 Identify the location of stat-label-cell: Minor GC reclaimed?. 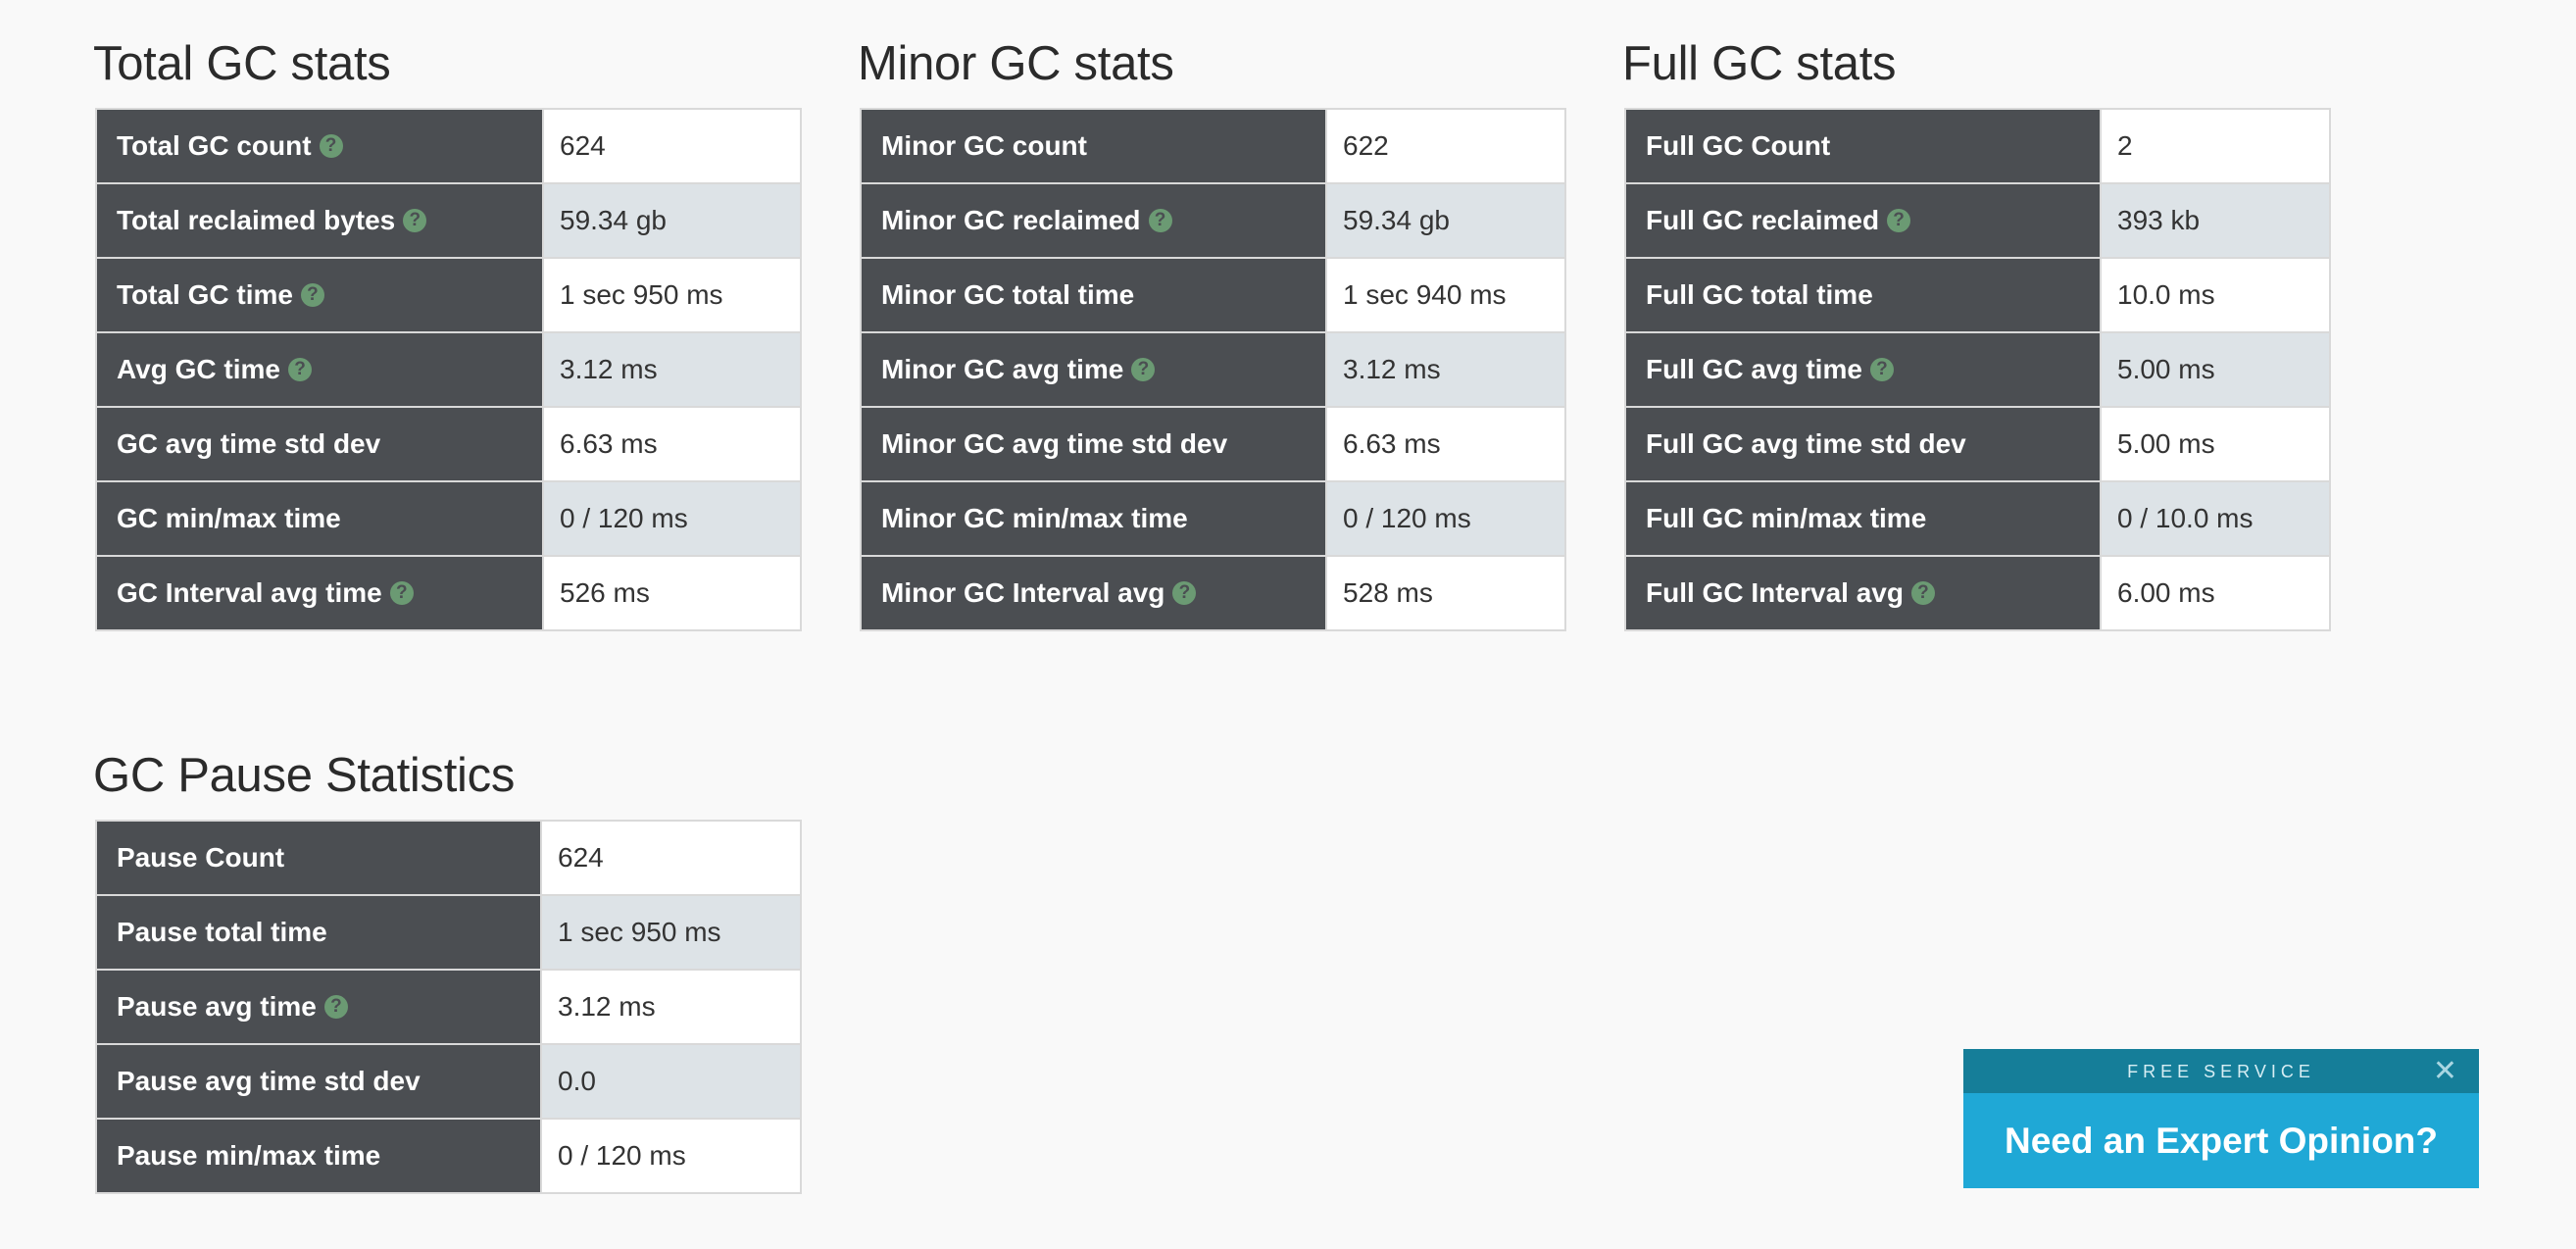
(1093, 221).